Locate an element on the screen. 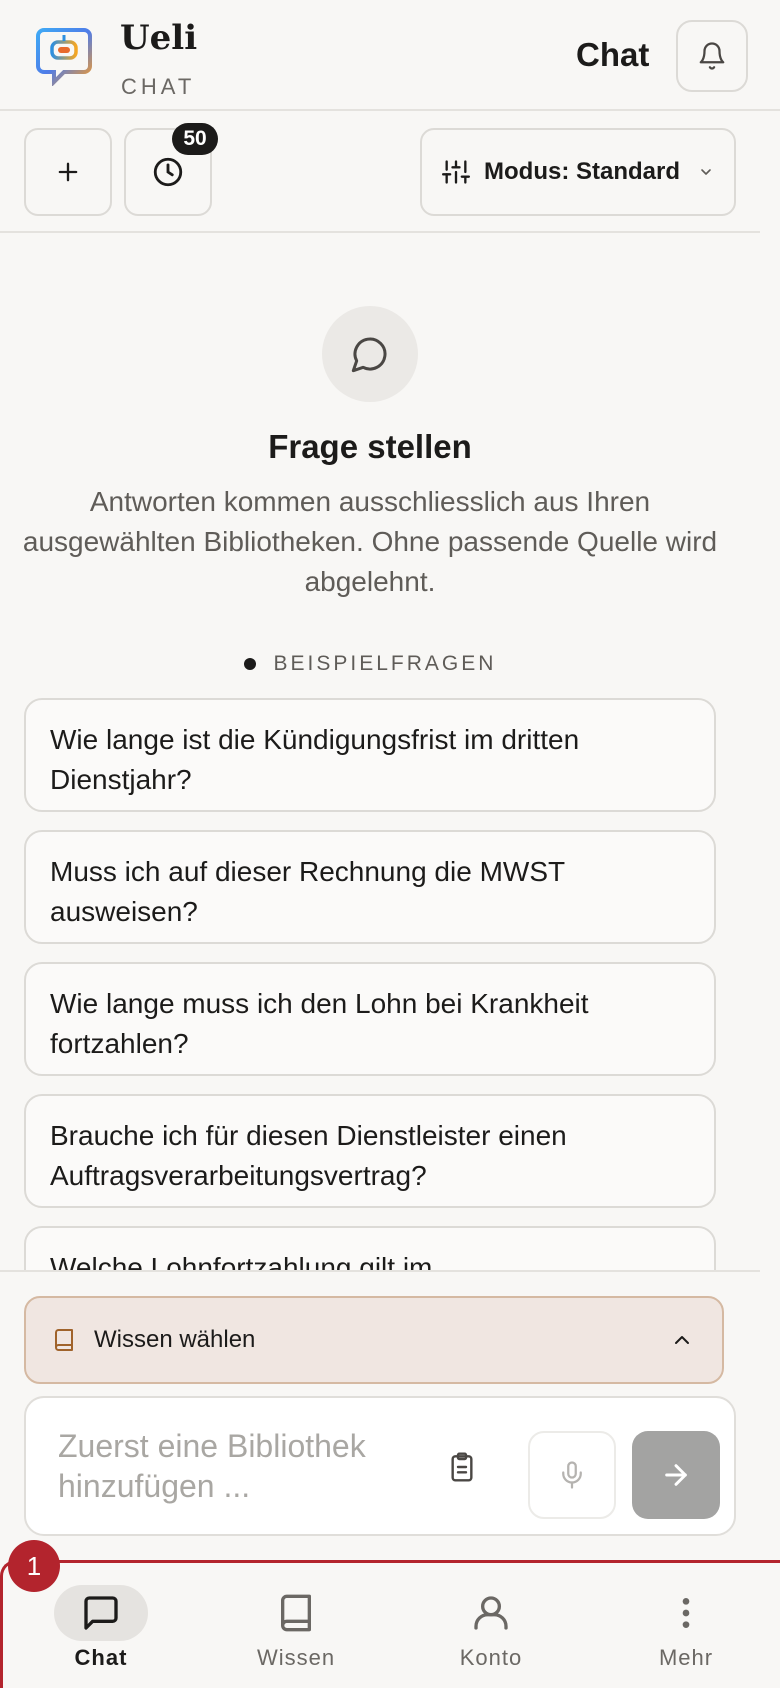 This screenshot has height=1688, width=780. microphone-icon is located at coordinates (572, 1475).